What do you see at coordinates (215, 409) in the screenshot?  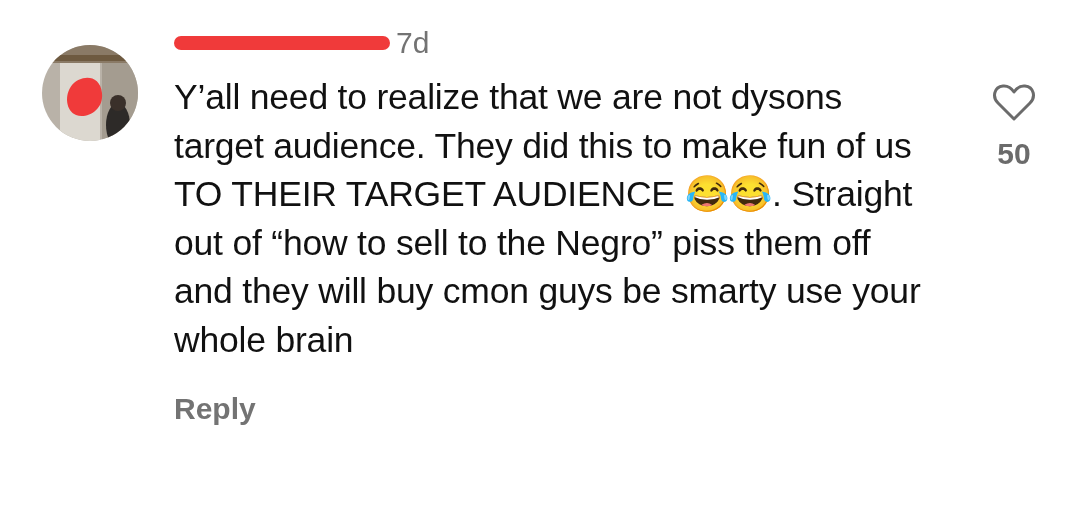 I see `reply-button: Reply` at bounding box center [215, 409].